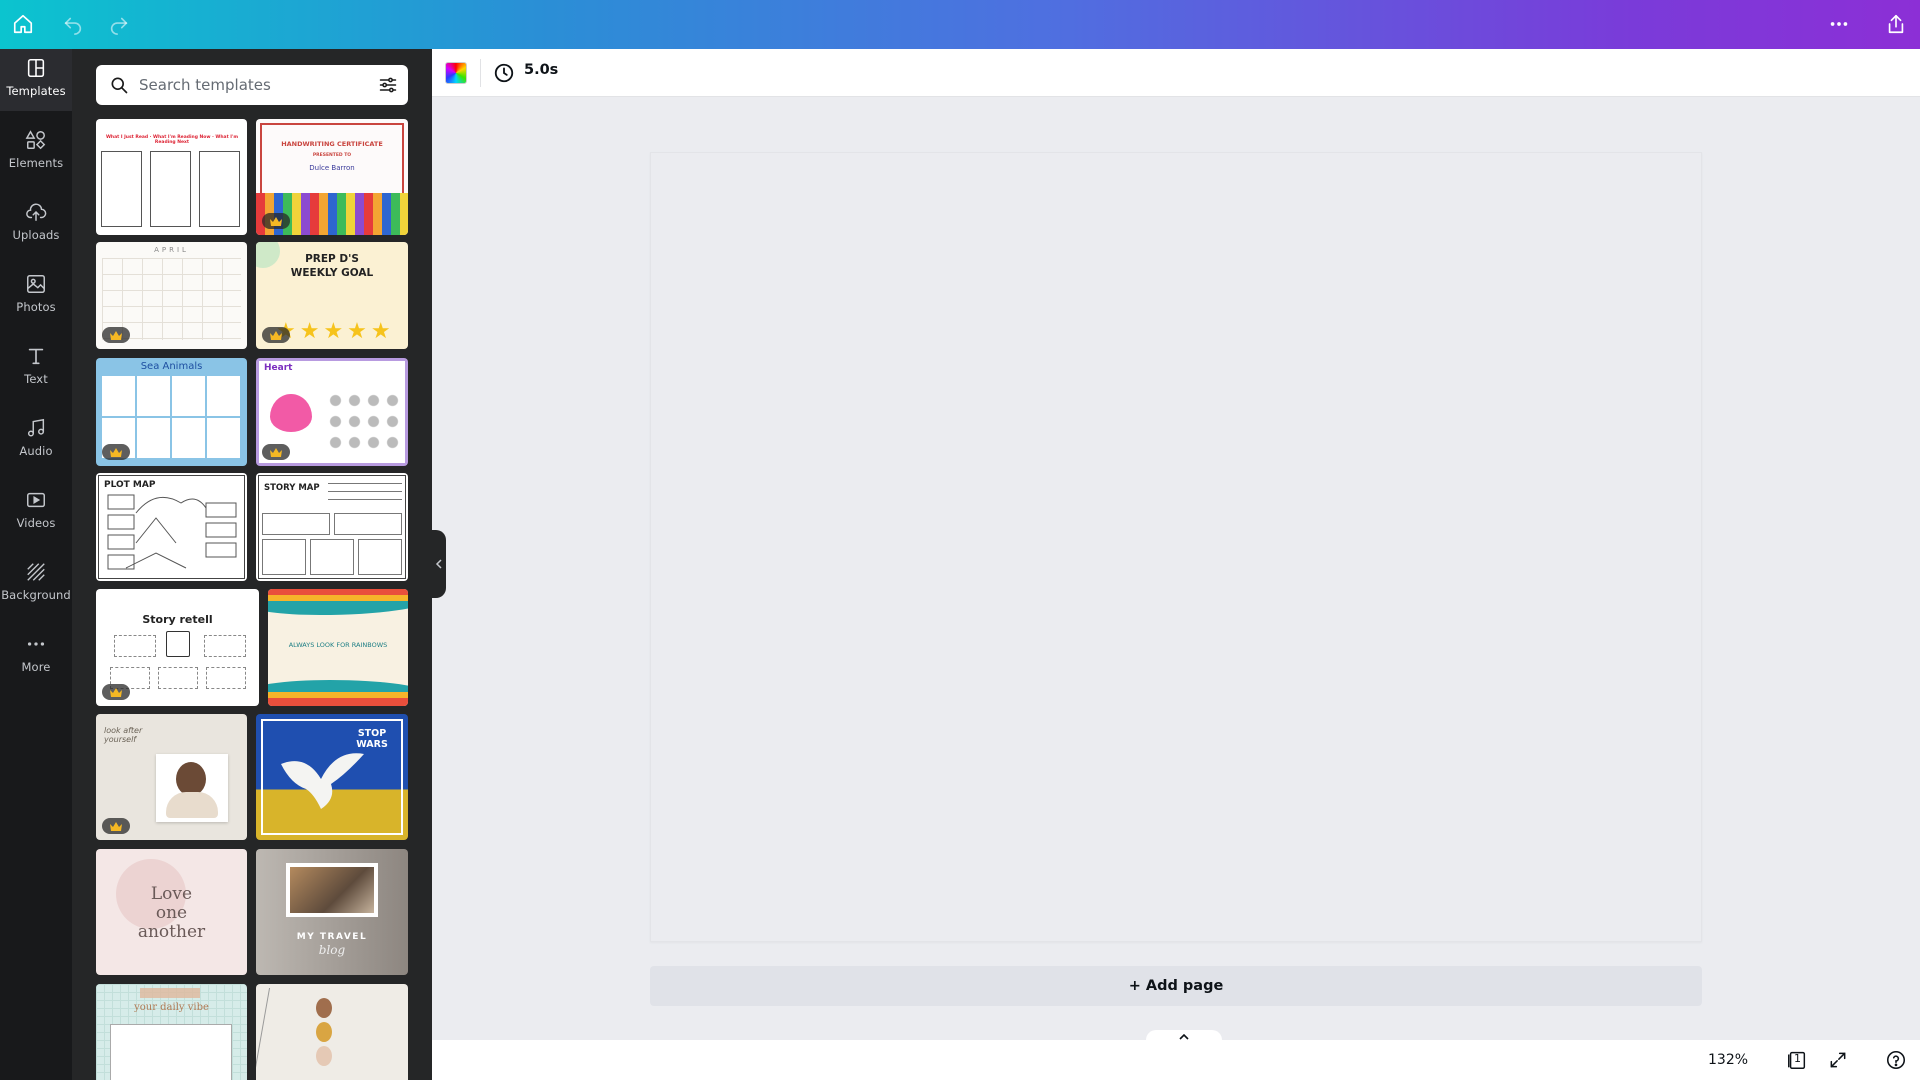 This screenshot has height=1080, width=1920. Describe the element at coordinates (177, 647) in the screenshot. I see `template-card: Story retell` at that location.